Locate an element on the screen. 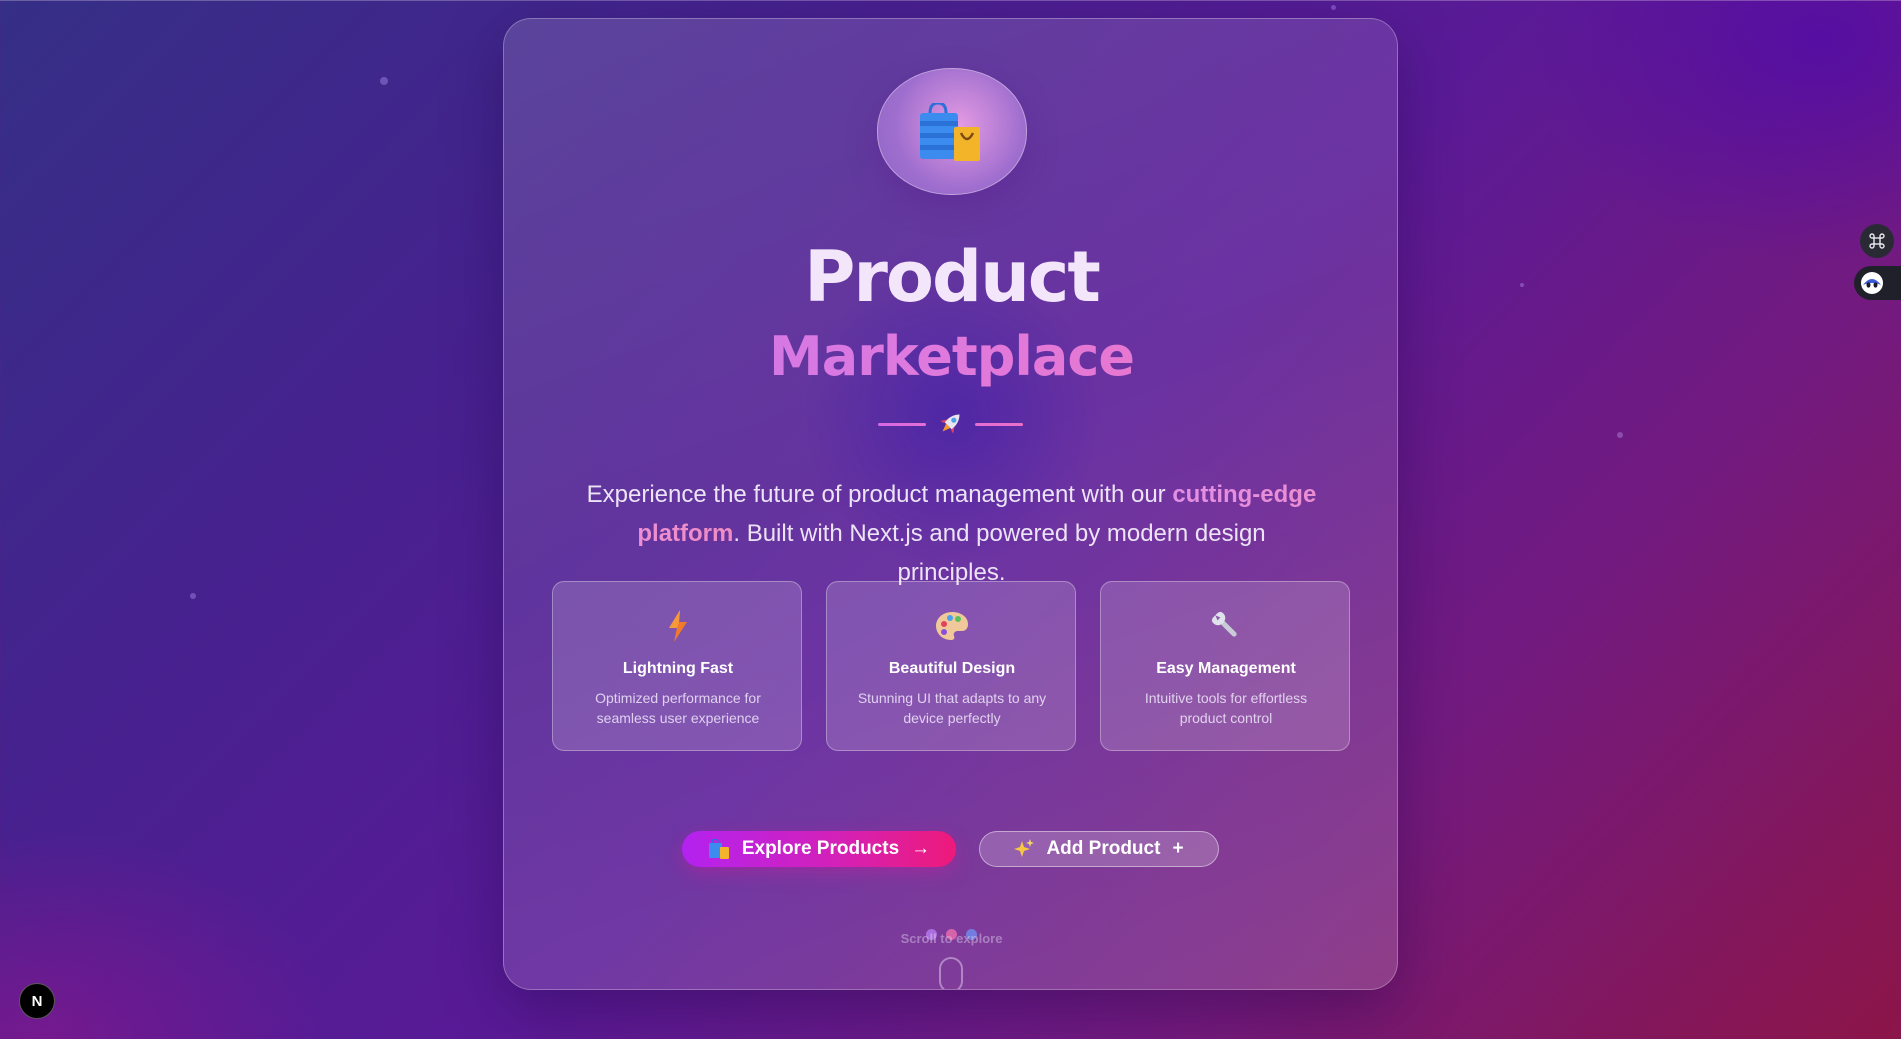  feature-title: Lightning Fast is located at coordinates (678, 668).